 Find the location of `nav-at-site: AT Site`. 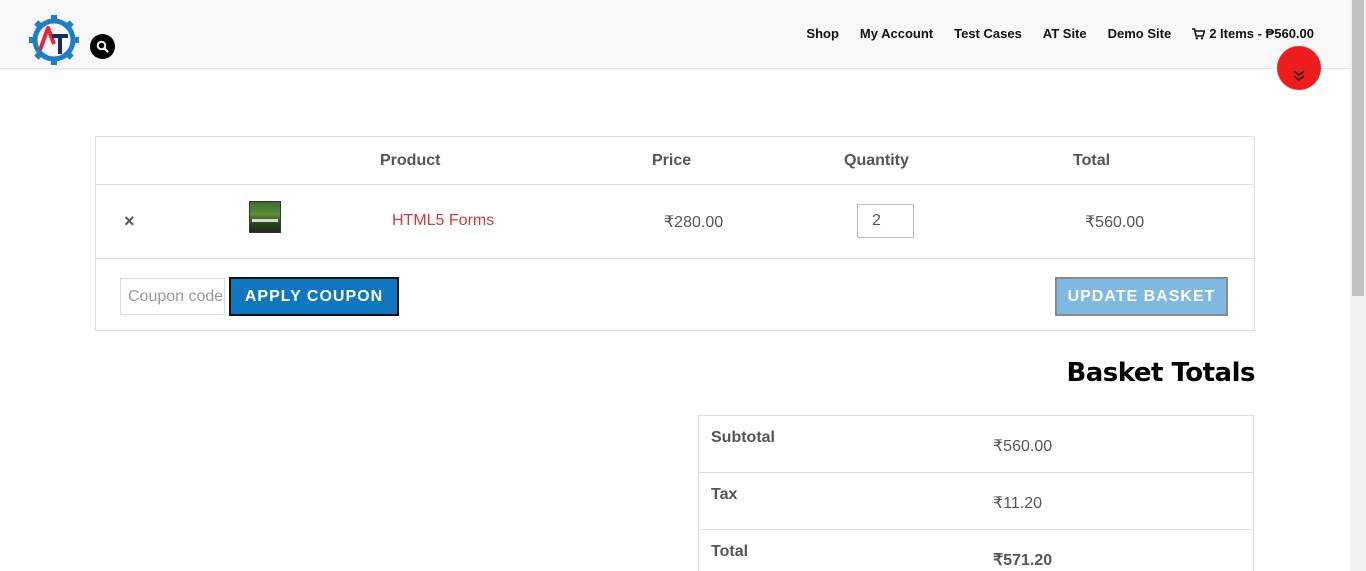

nav-at-site: AT Site is located at coordinates (1065, 33).